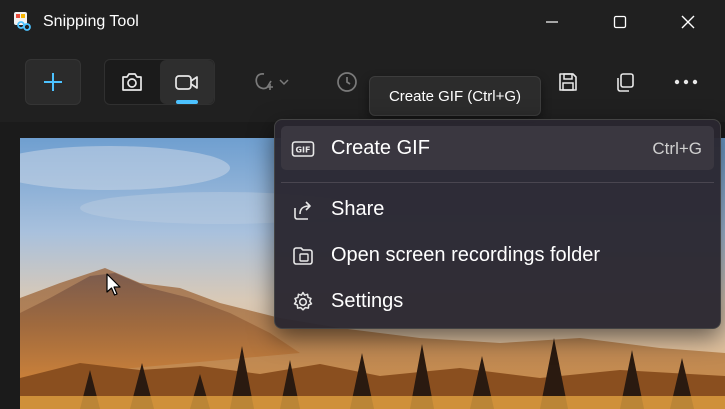 This screenshot has height=409, width=725. What do you see at coordinates (284, 82) in the screenshot?
I see `chevron-down-icon` at bounding box center [284, 82].